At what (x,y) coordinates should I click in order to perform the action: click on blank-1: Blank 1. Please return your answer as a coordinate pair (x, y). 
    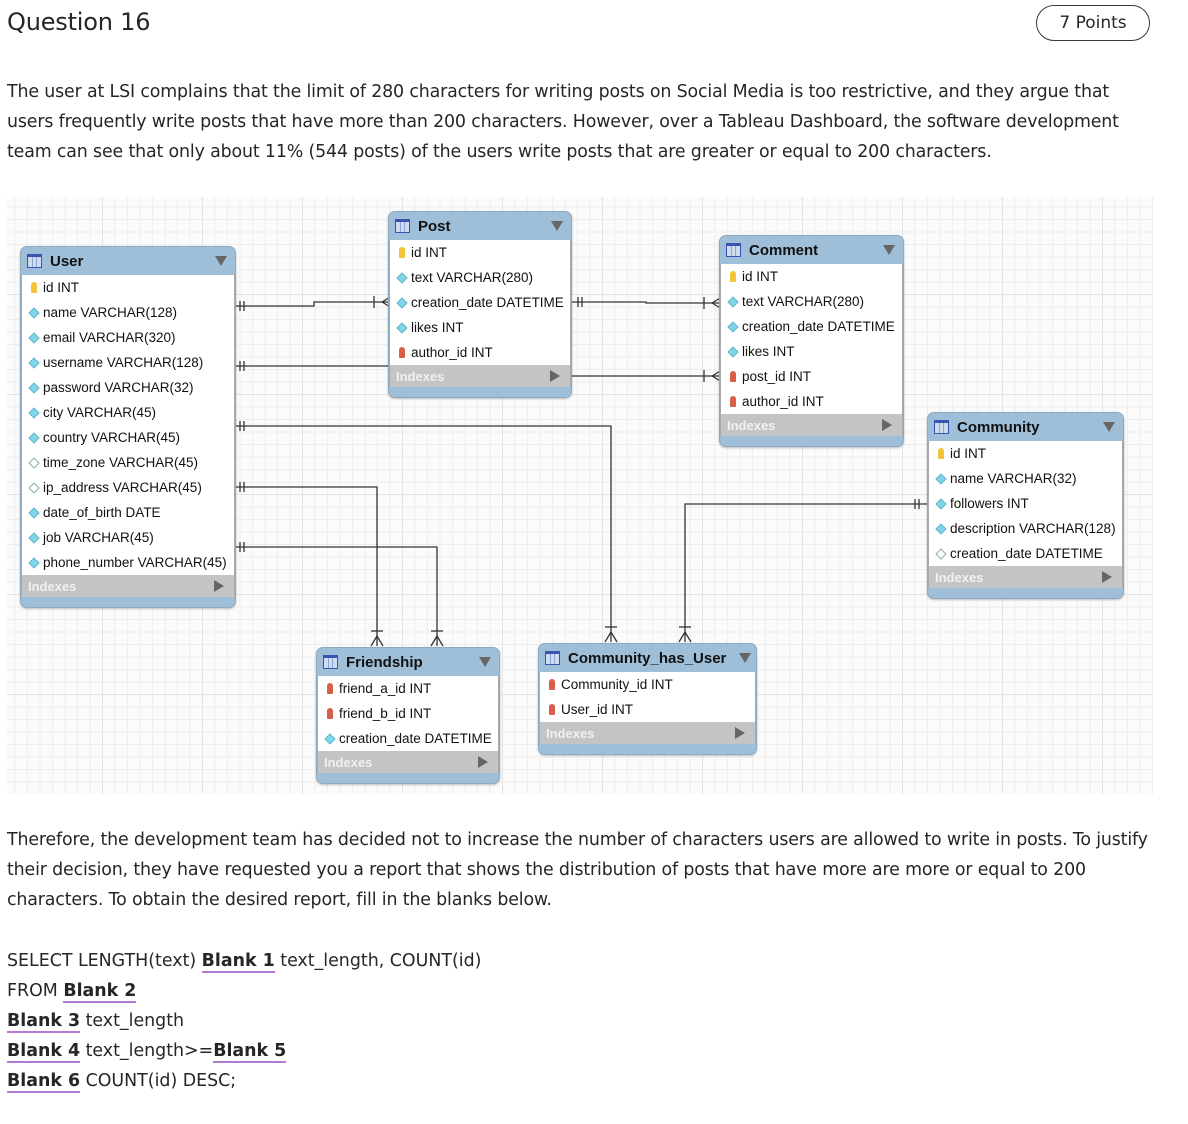
    Looking at the image, I should click on (238, 962).